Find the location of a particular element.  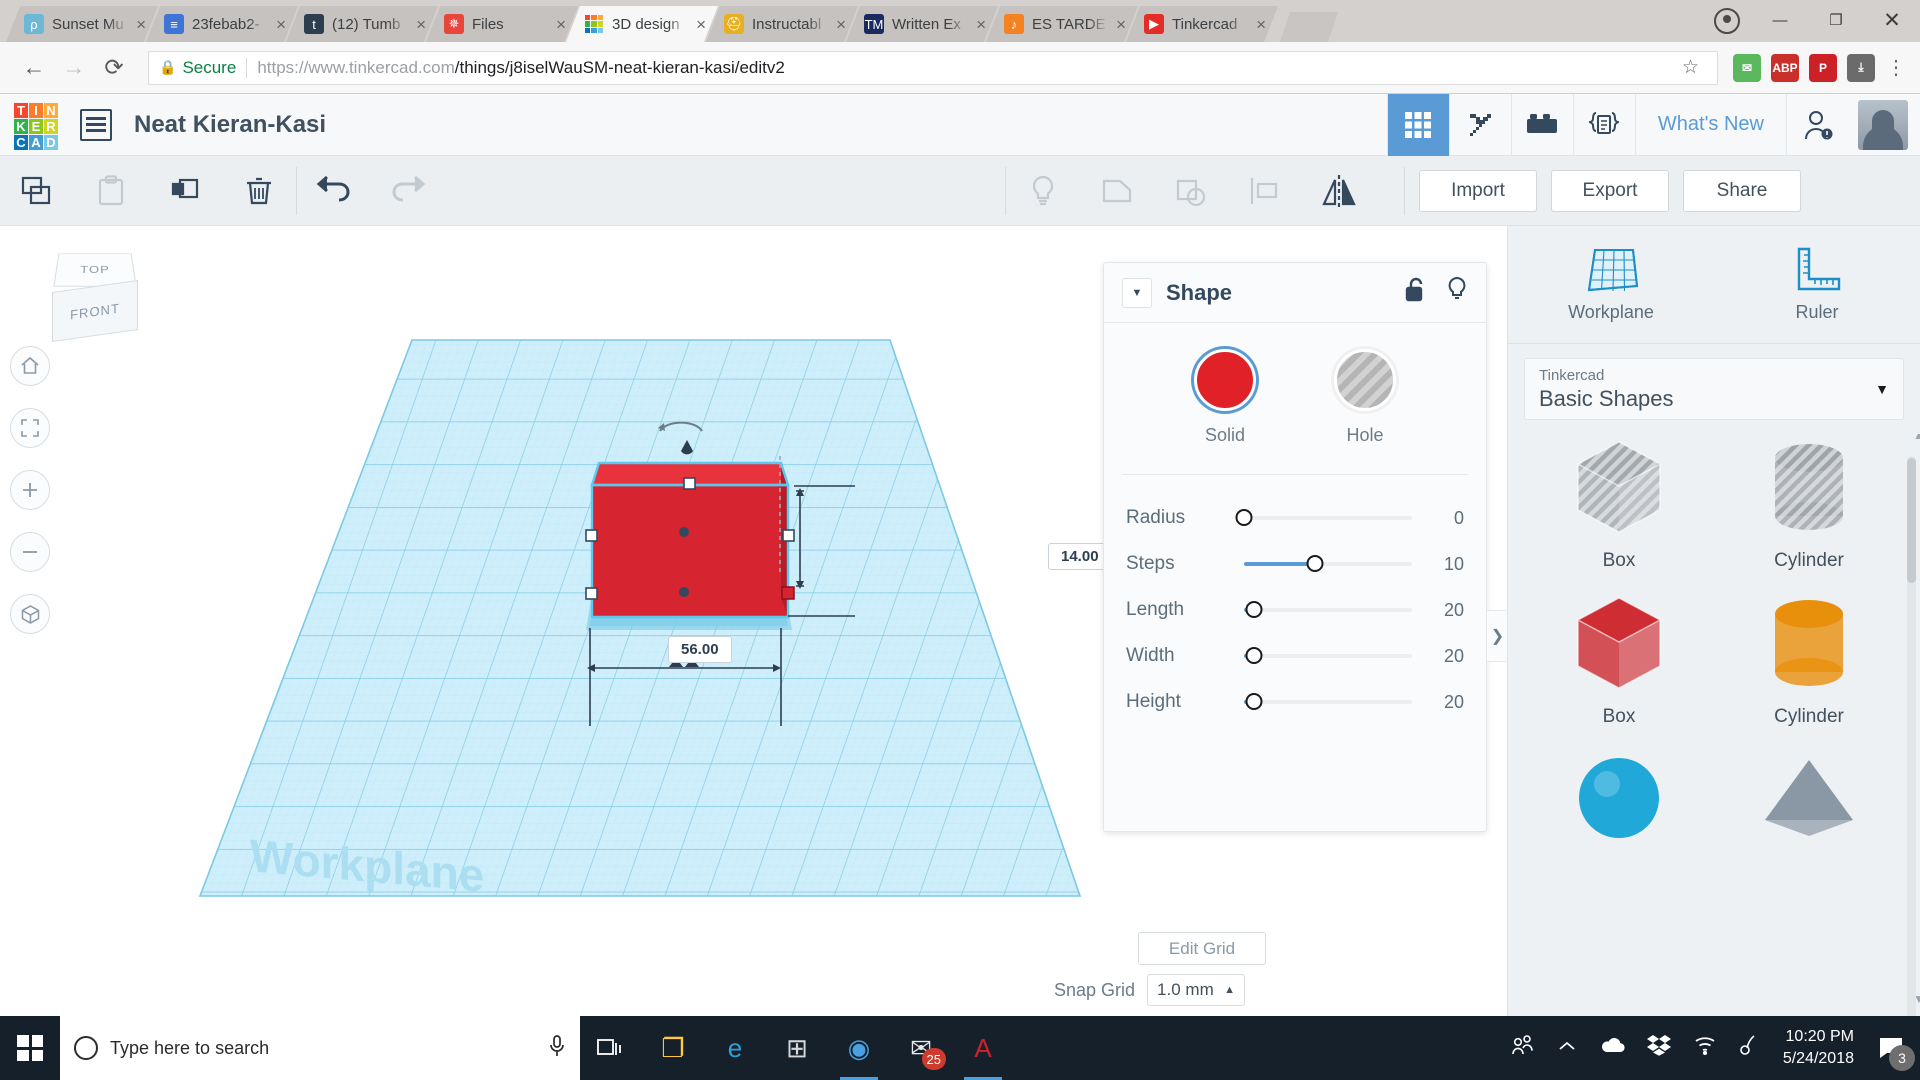

pinterest-icon: P is located at coordinates (1823, 67).